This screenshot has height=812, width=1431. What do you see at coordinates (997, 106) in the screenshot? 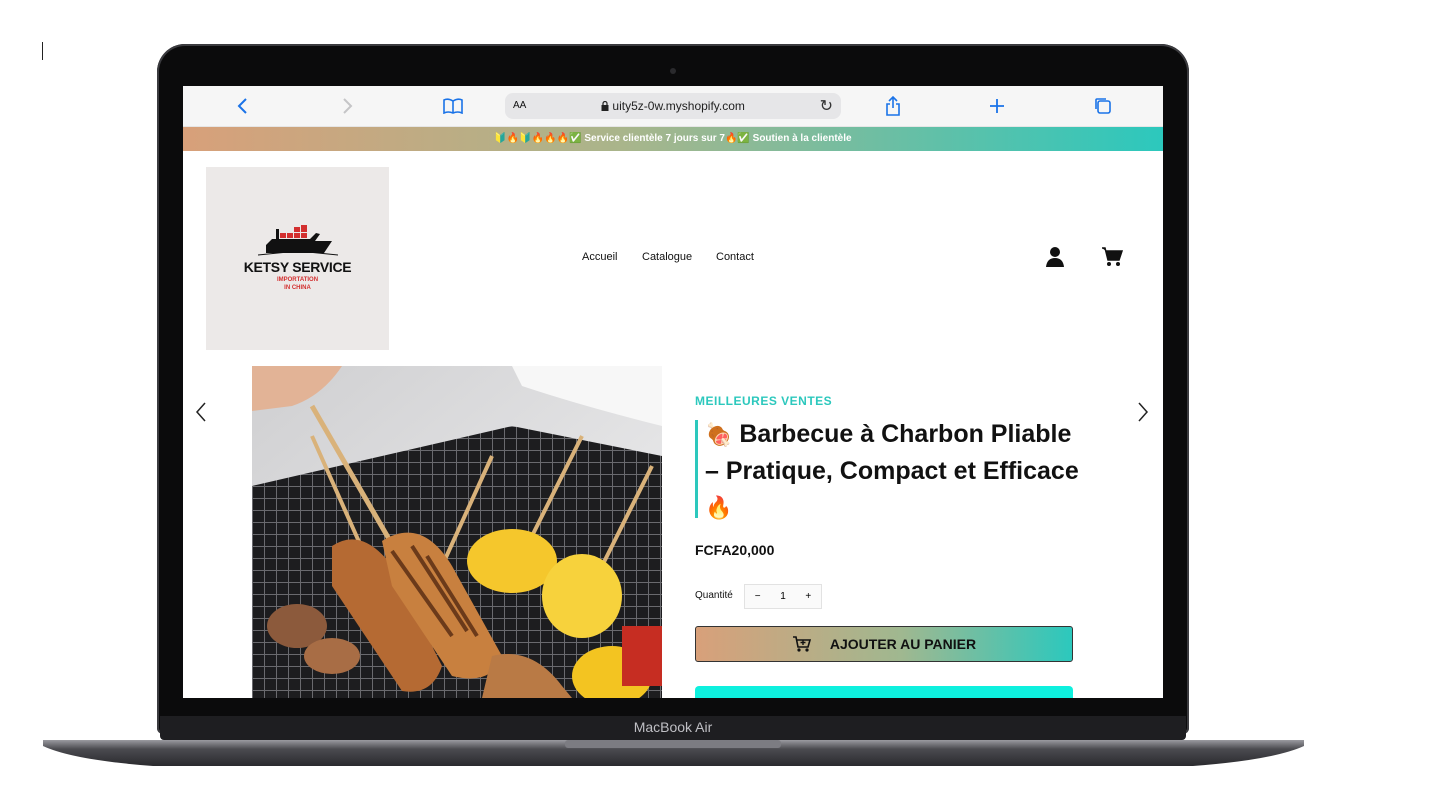
I see `new-tab-plus-icon` at bounding box center [997, 106].